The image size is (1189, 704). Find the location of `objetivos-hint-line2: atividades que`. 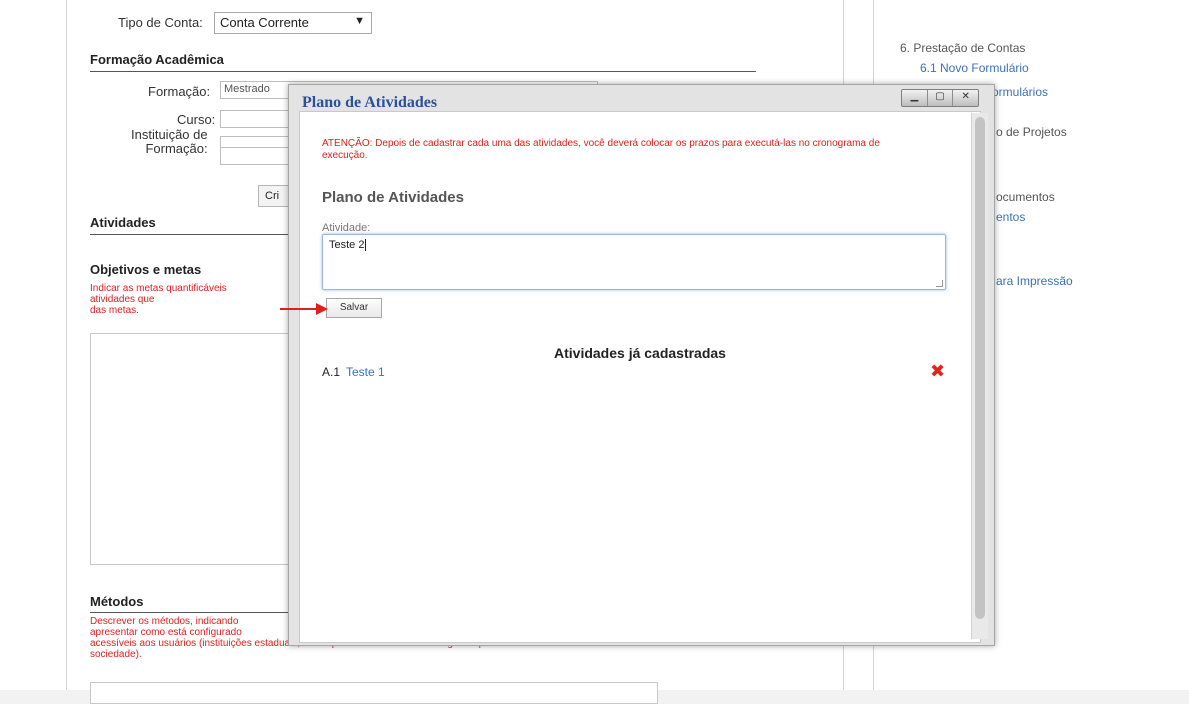

objetivos-hint-line2: atividades que is located at coordinates (122, 299).